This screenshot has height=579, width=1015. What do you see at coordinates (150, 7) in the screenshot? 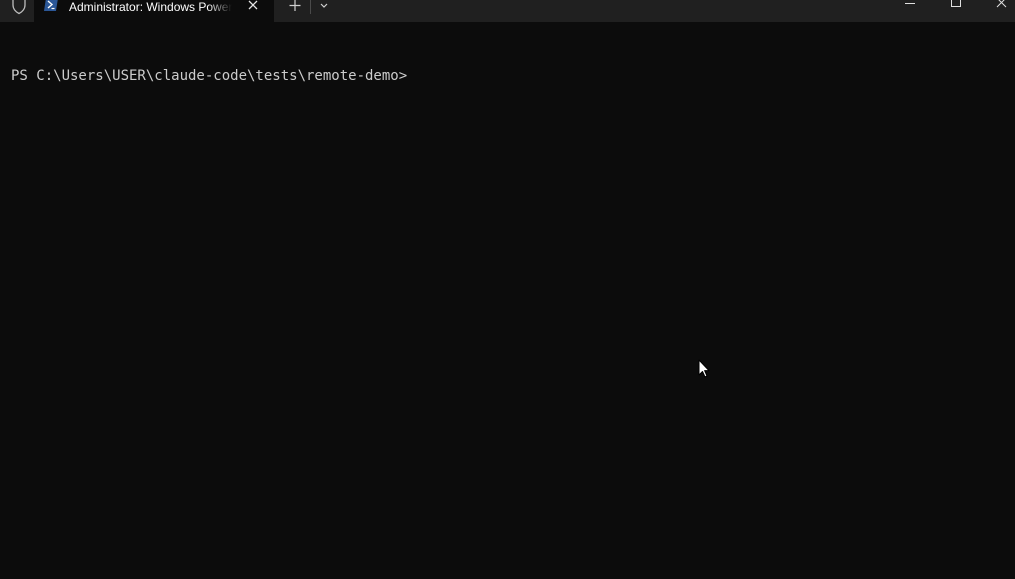
I see `tab-title: Administrator: Windows PowerShell` at bounding box center [150, 7].